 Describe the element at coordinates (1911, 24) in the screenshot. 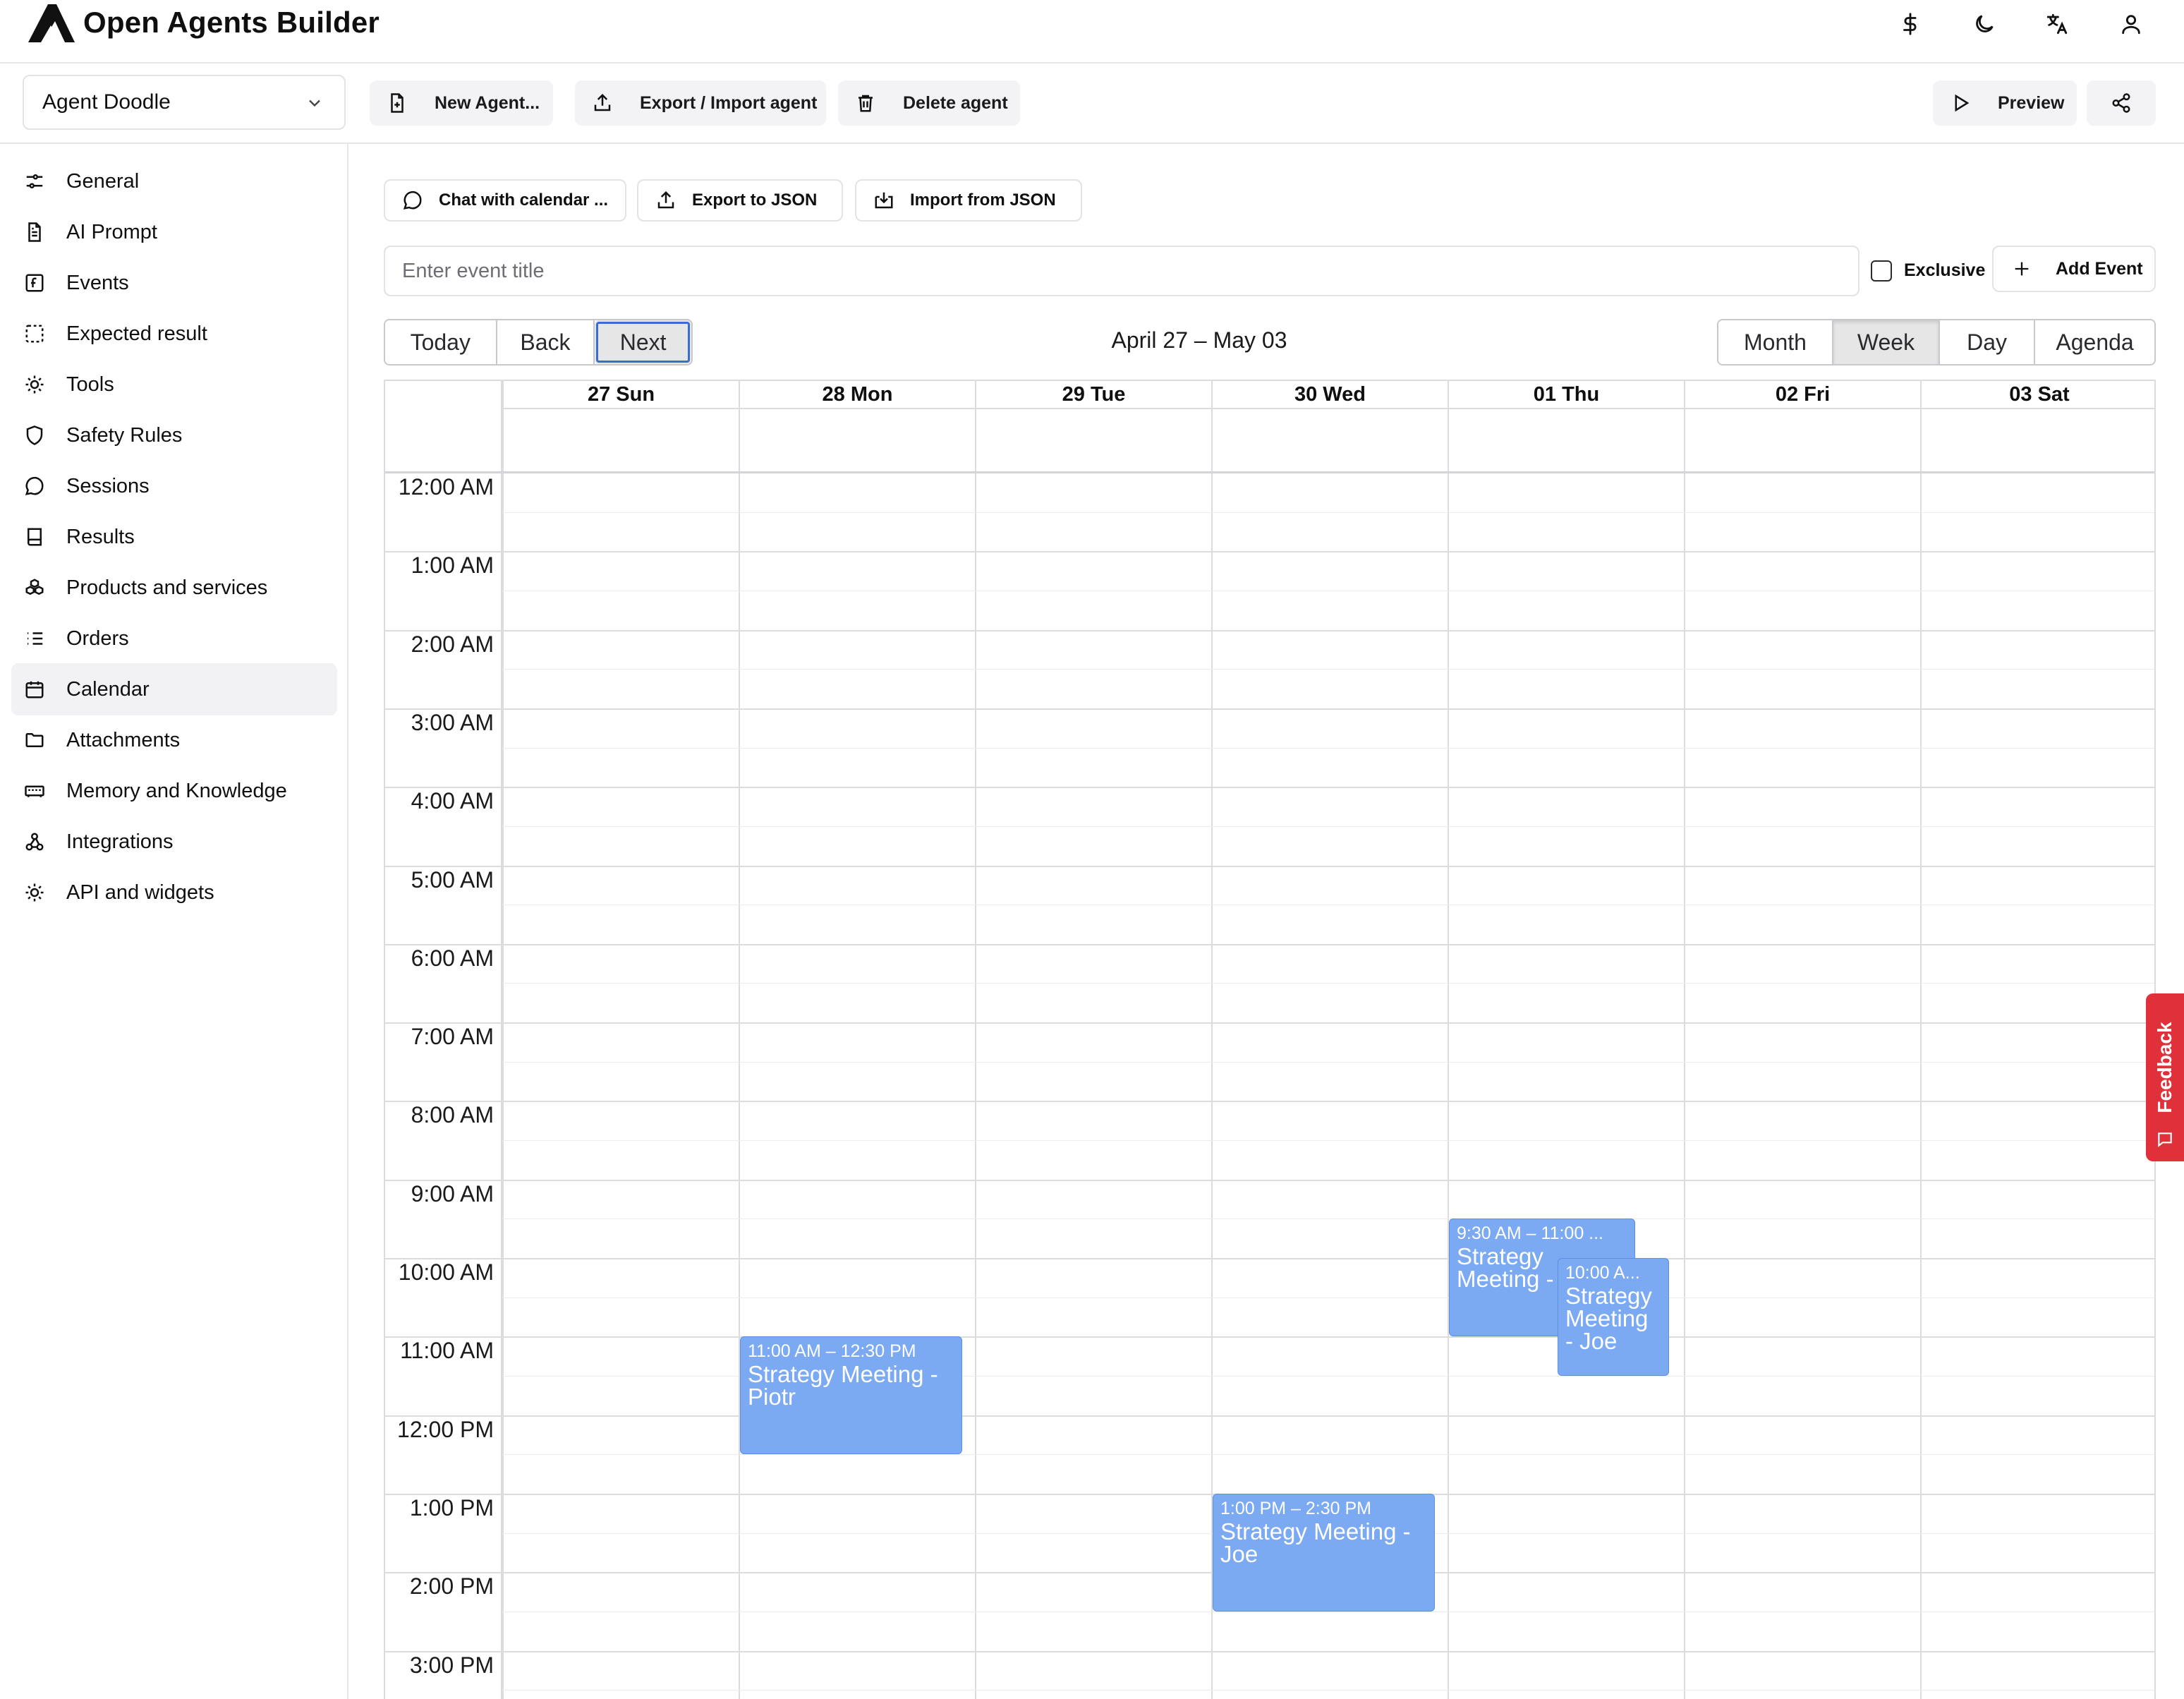

I see `dollar-icon` at that location.